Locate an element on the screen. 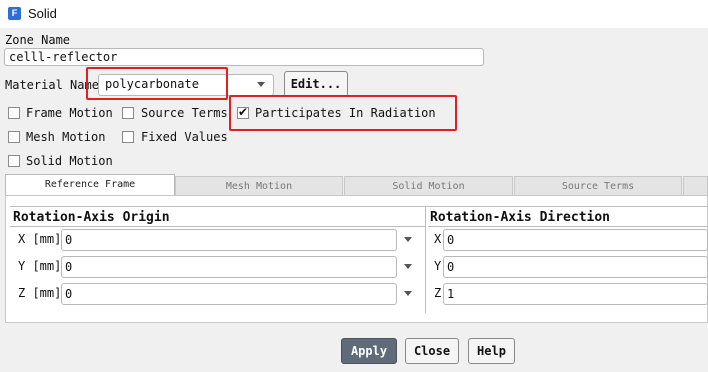 The height and width of the screenshot is (372, 708). direction-z-label: Z is located at coordinates (438, 293).